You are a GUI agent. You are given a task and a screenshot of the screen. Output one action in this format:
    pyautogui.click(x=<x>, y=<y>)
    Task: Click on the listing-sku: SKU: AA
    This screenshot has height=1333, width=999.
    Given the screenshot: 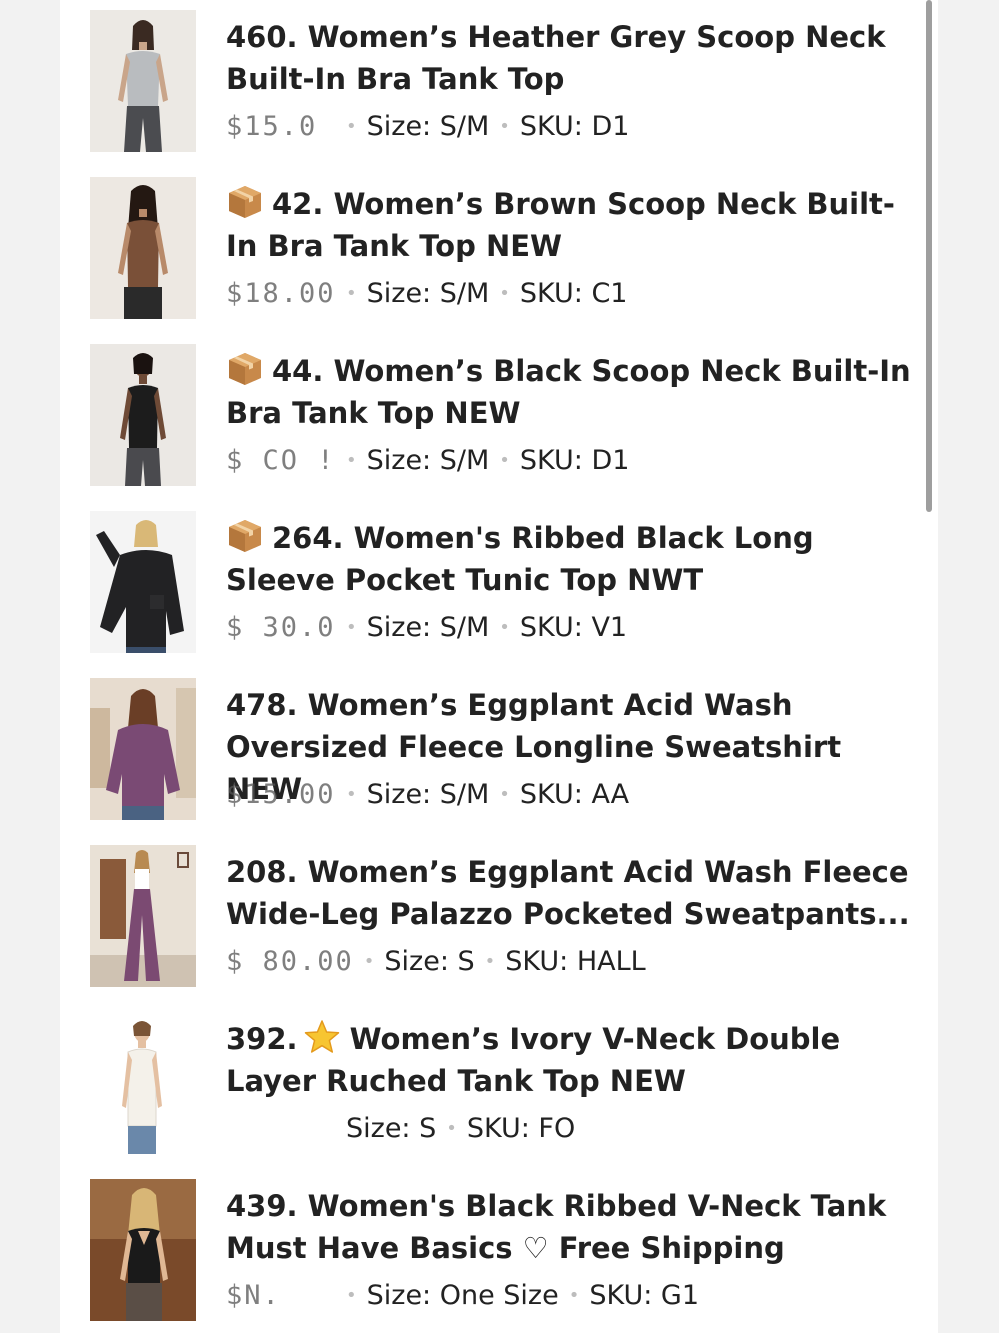 What is the action you would take?
    pyautogui.click(x=574, y=794)
    